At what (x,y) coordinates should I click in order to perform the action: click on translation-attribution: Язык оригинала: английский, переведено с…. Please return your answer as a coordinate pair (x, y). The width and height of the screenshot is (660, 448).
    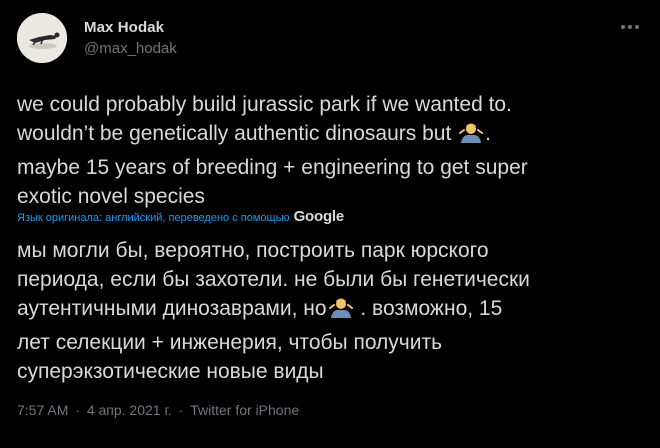
    Looking at the image, I should click on (180, 216).